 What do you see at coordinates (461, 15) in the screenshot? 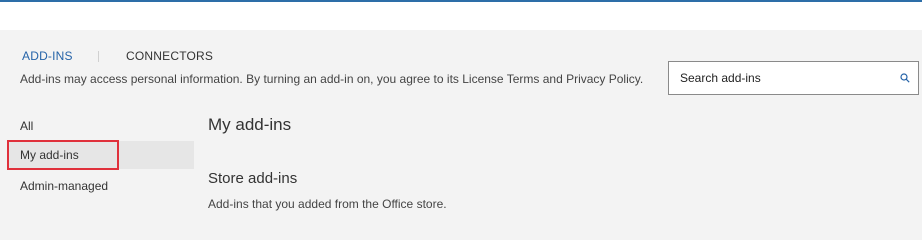
I see `top-bar` at bounding box center [461, 15].